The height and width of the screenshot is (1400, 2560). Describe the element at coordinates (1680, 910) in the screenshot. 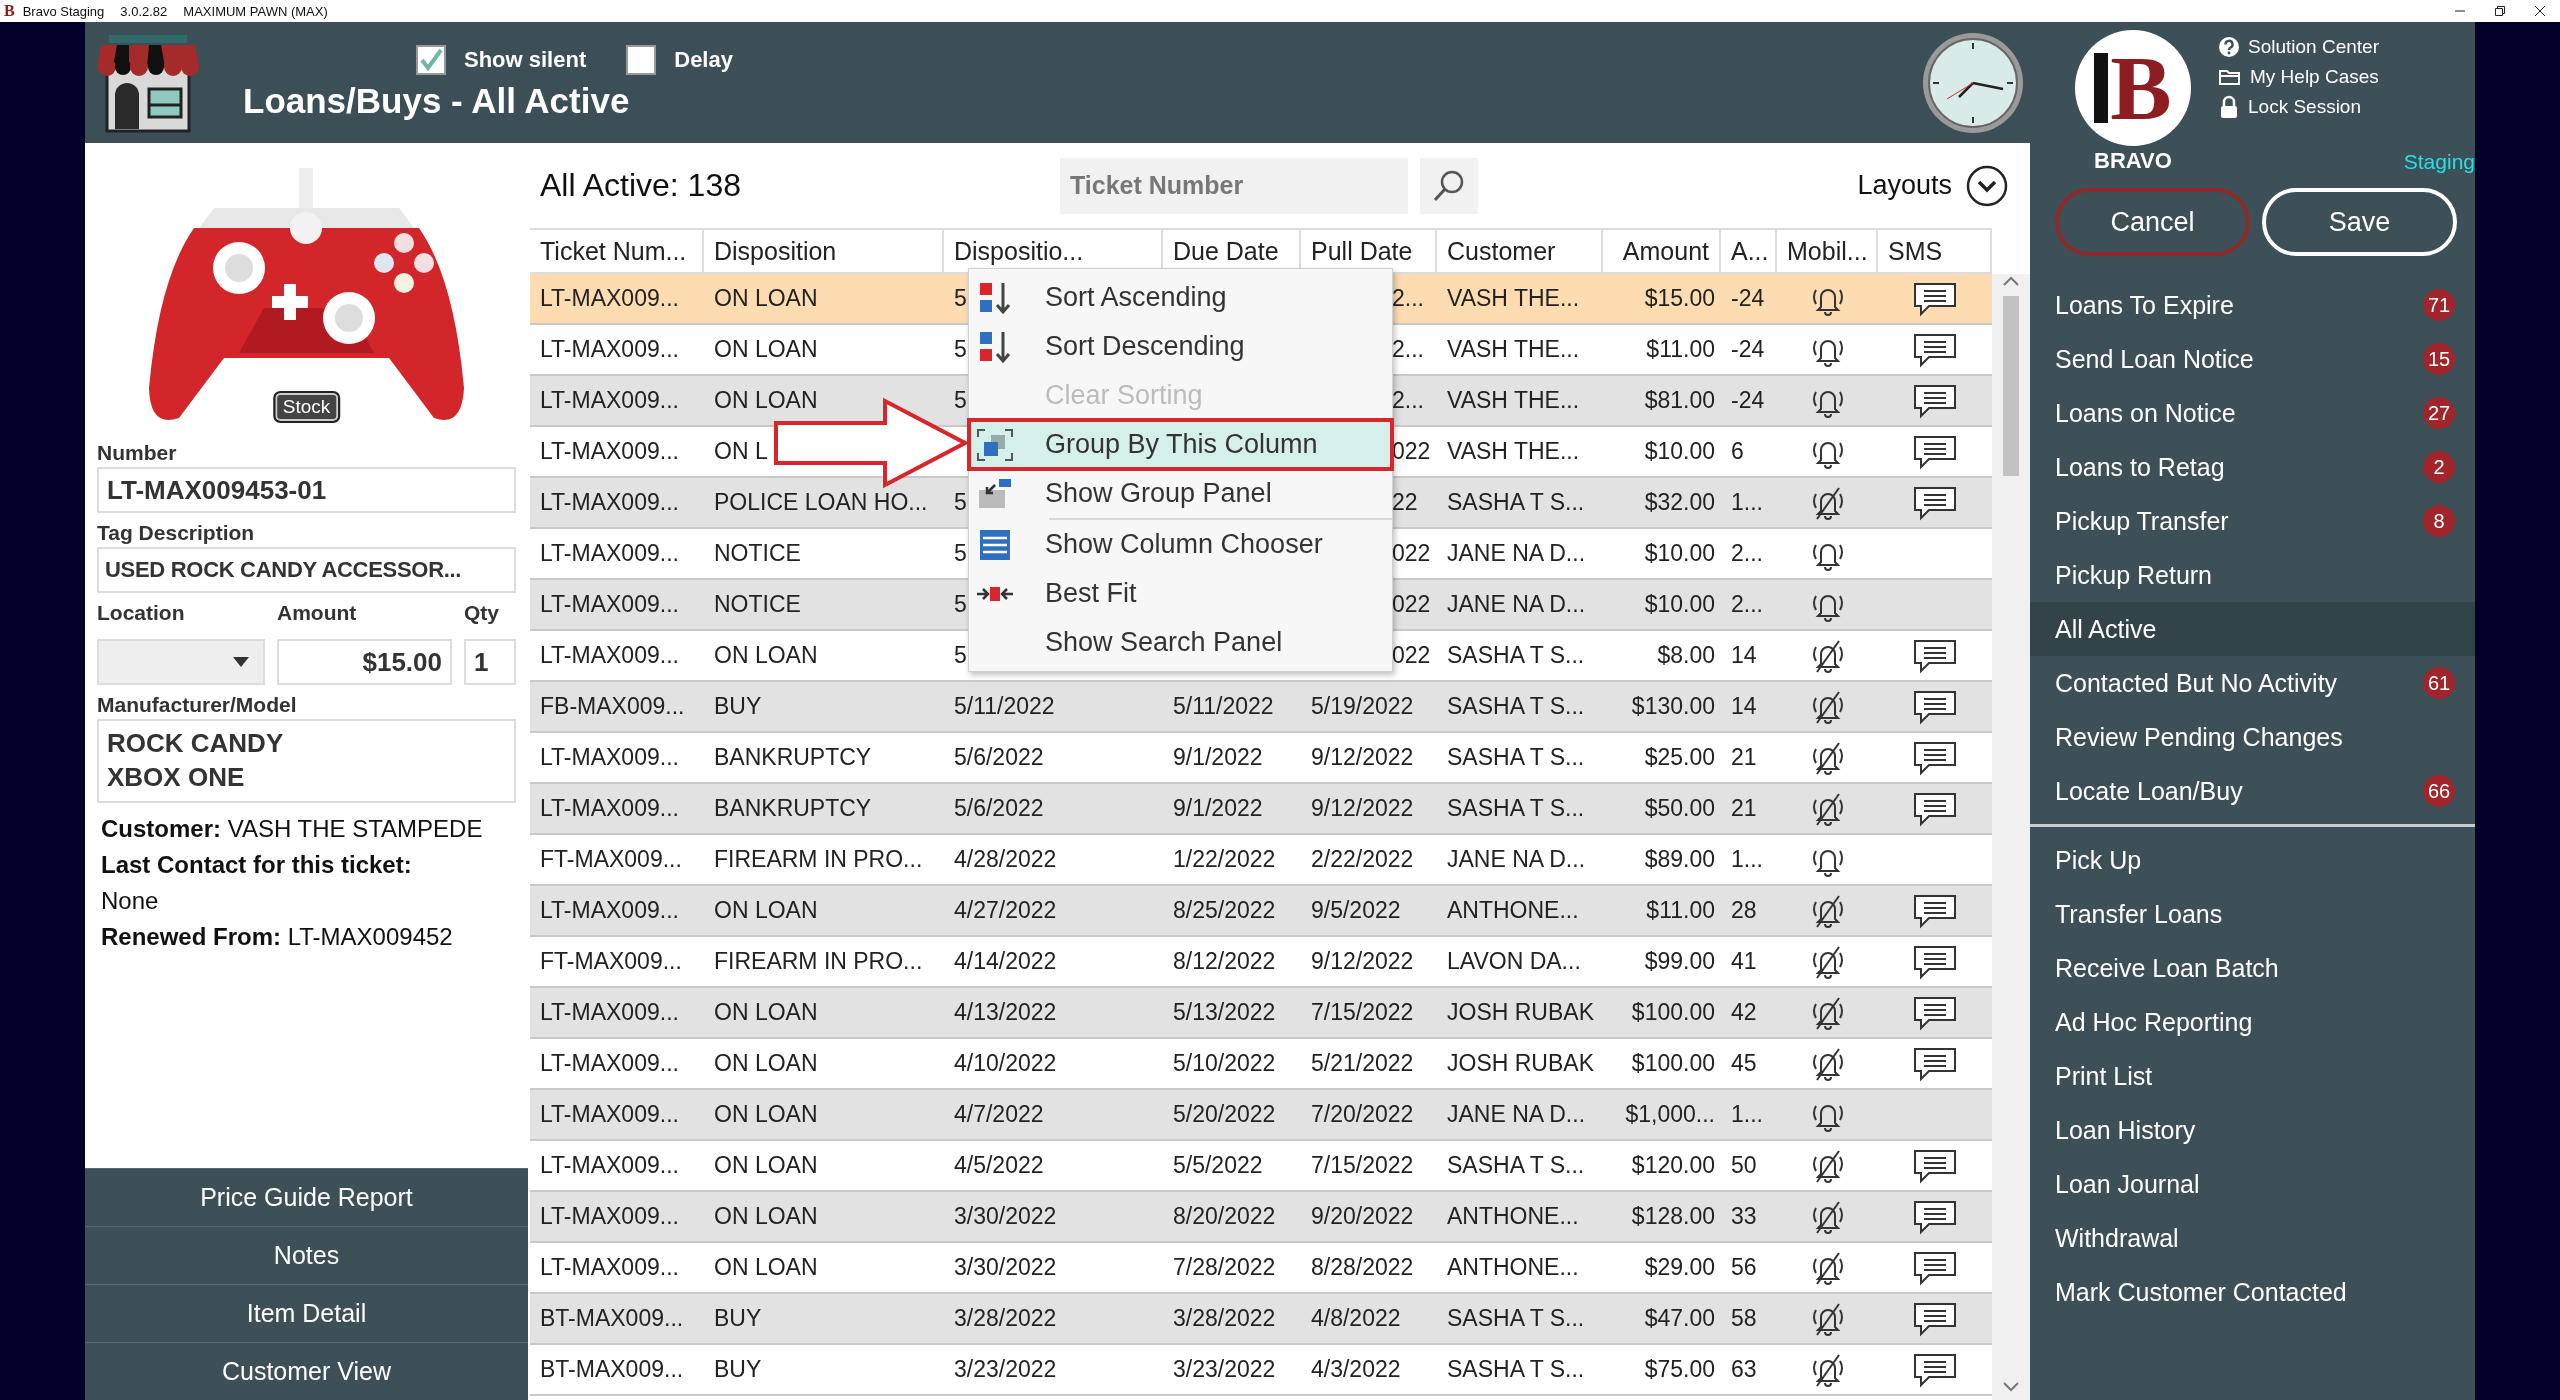

I see `table-cell-text: $11.00` at that location.